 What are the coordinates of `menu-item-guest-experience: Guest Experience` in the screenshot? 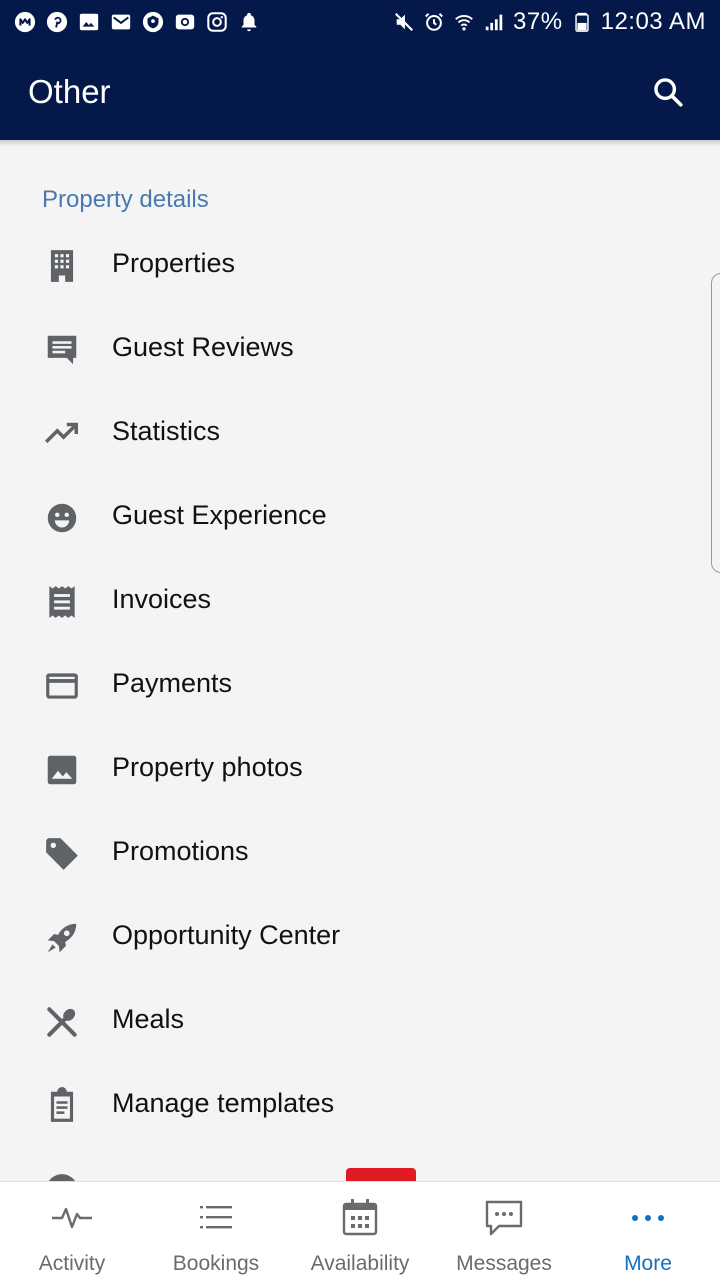 It's located at (360, 516).